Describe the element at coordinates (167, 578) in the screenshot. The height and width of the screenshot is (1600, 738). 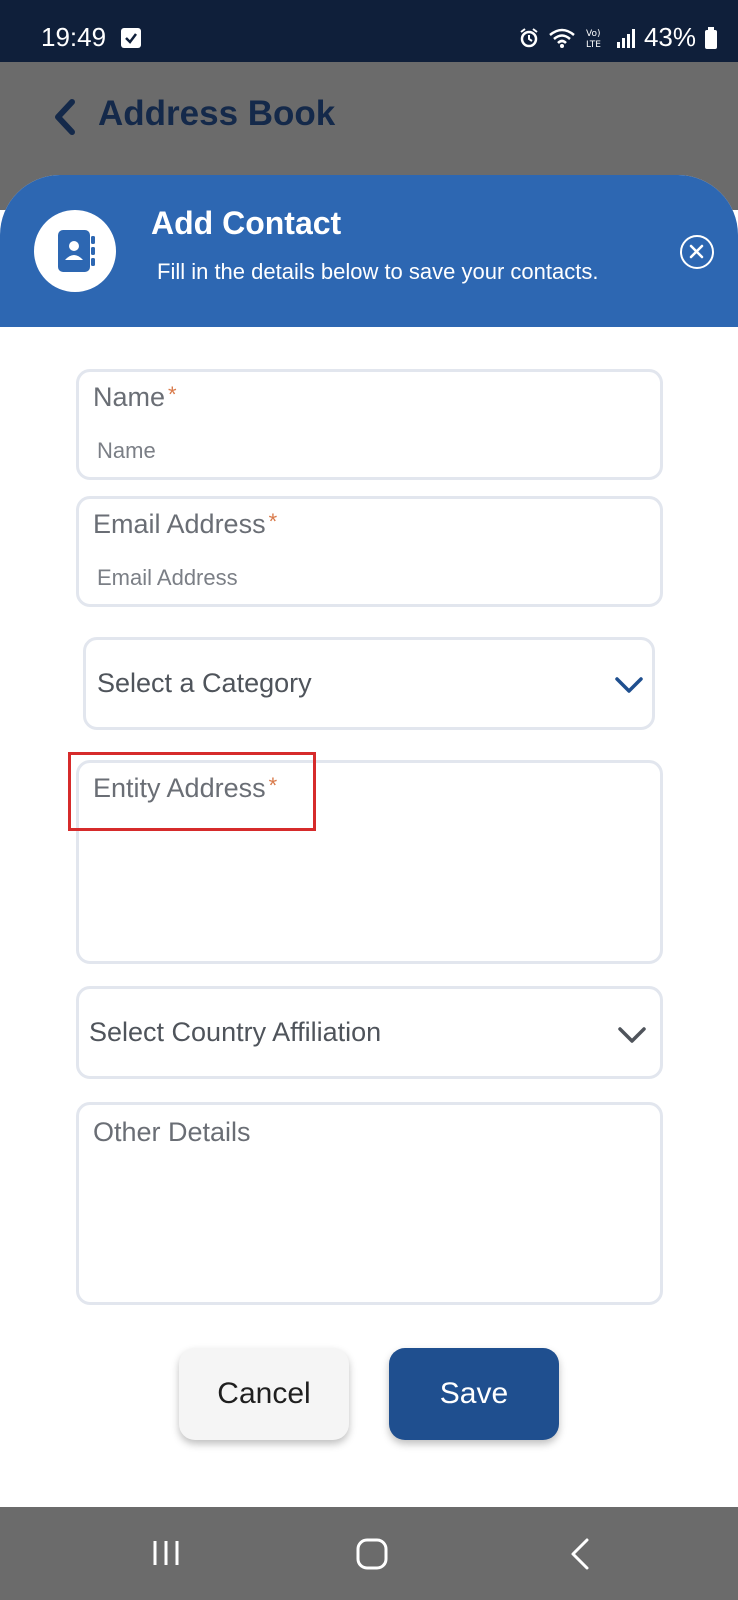
I see `email-input: Email Address` at that location.